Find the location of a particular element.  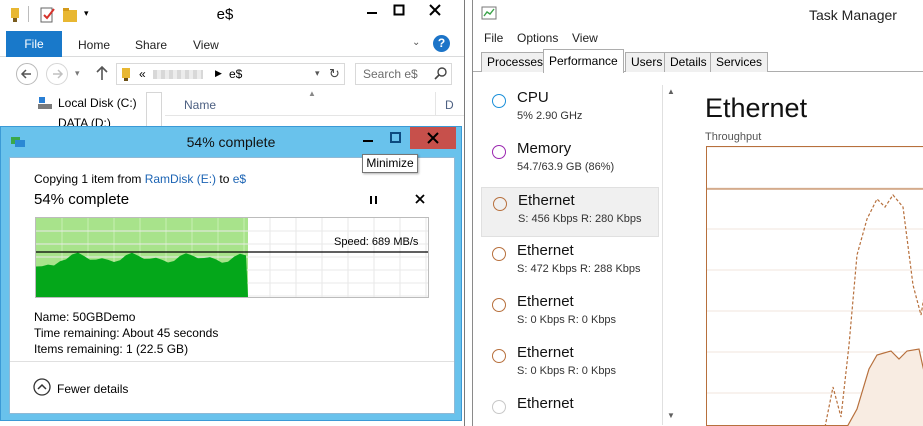

redacted-path is located at coordinates (178, 74).